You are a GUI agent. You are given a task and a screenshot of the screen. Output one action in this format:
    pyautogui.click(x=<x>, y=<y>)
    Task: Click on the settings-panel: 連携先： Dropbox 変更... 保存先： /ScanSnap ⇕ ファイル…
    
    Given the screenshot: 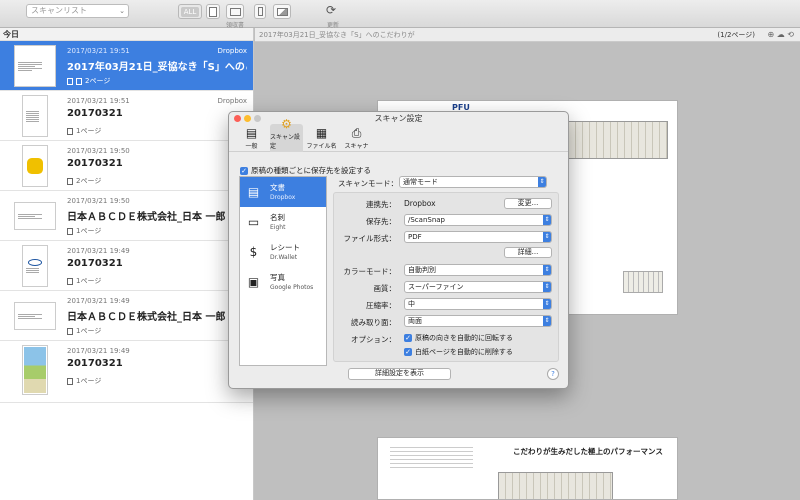 What is the action you would take?
    pyautogui.click(x=446, y=277)
    